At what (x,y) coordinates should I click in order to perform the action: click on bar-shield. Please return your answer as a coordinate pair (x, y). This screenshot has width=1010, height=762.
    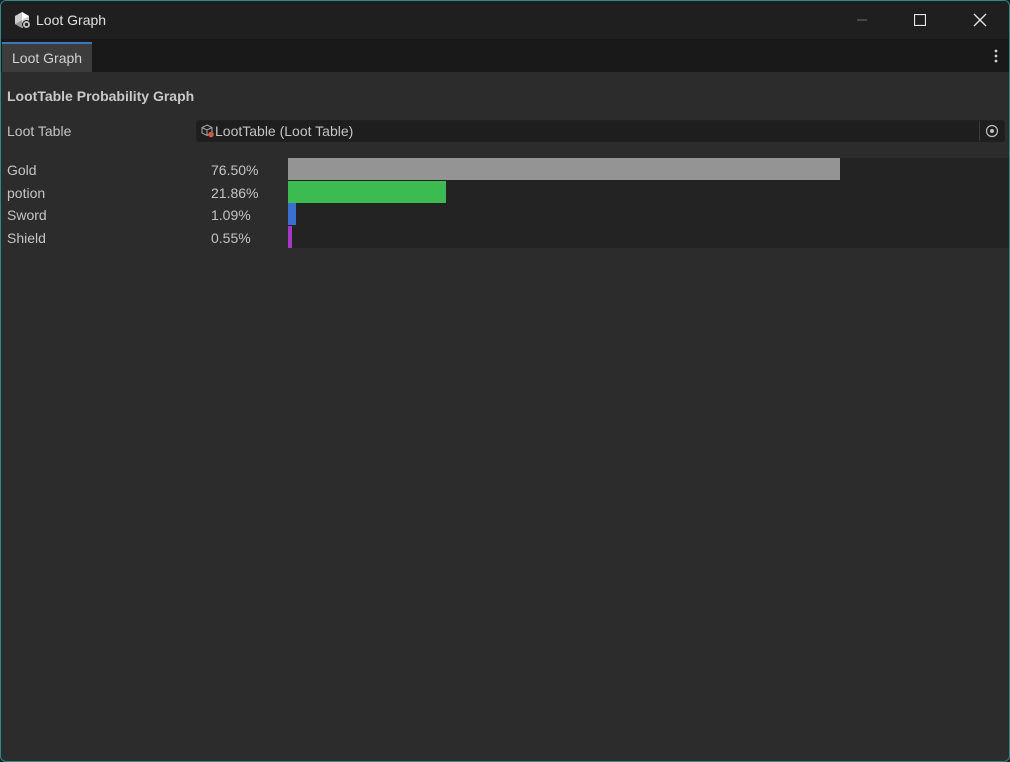
    Looking at the image, I should click on (290, 236).